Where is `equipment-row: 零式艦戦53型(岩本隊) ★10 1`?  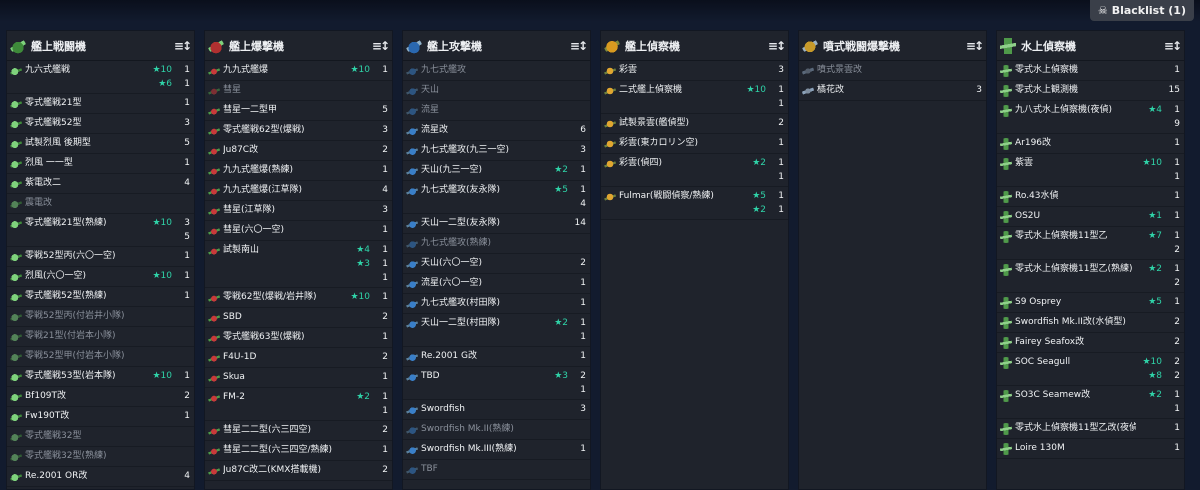 equipment-row: 零式艦戦53型(岩本隊) ★10 1 is located at coordinates (100, 377).